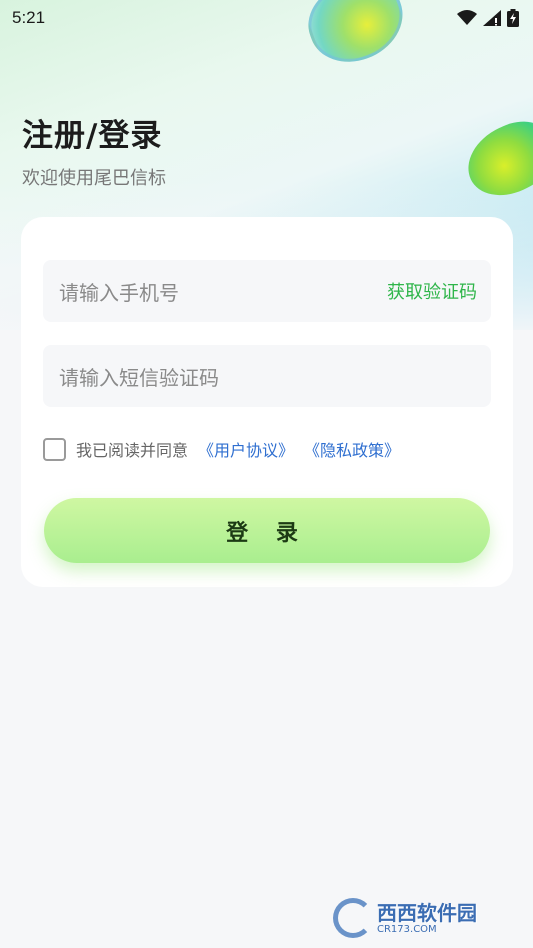  What do you see at coordinates (267, 530) in the screenshot?
I see `login-button: 登 录` at bounding box center [267, 530].